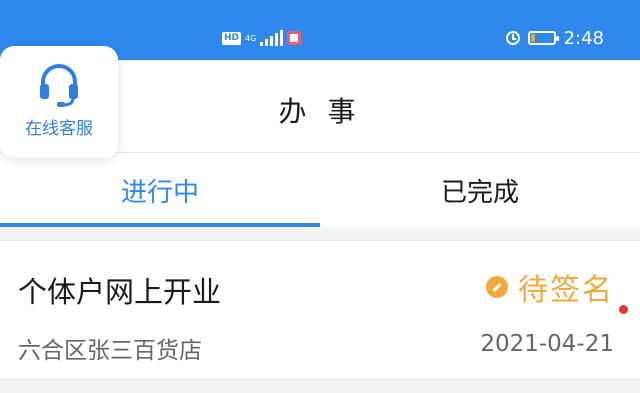  I want to click on unread-dot, so click(623, 309).